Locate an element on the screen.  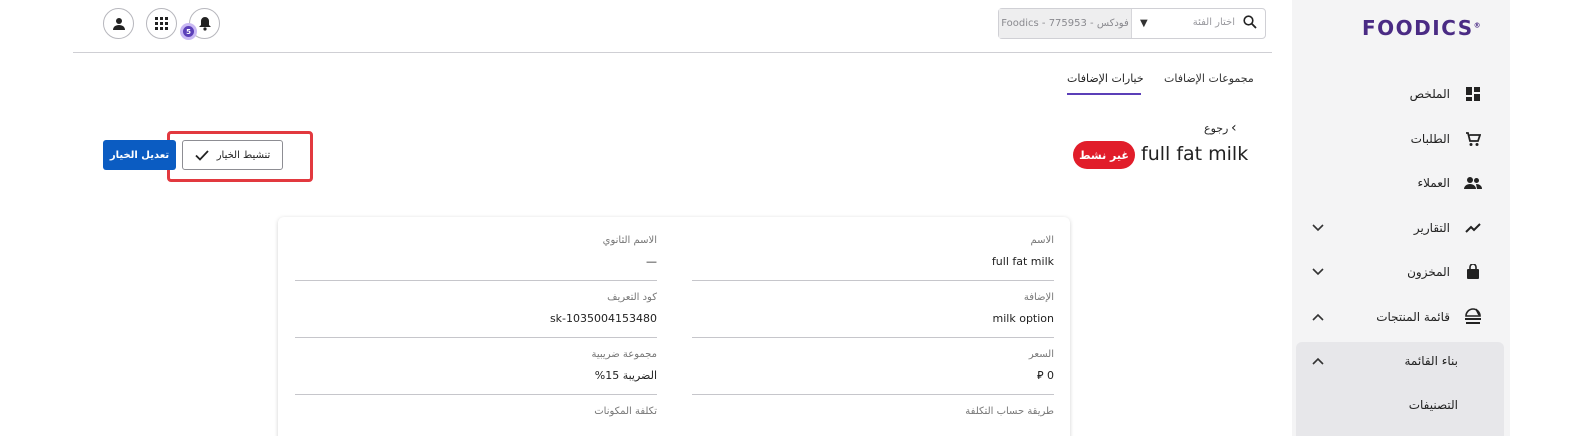
field-label: السعر is located at coordinates (1041, 354).